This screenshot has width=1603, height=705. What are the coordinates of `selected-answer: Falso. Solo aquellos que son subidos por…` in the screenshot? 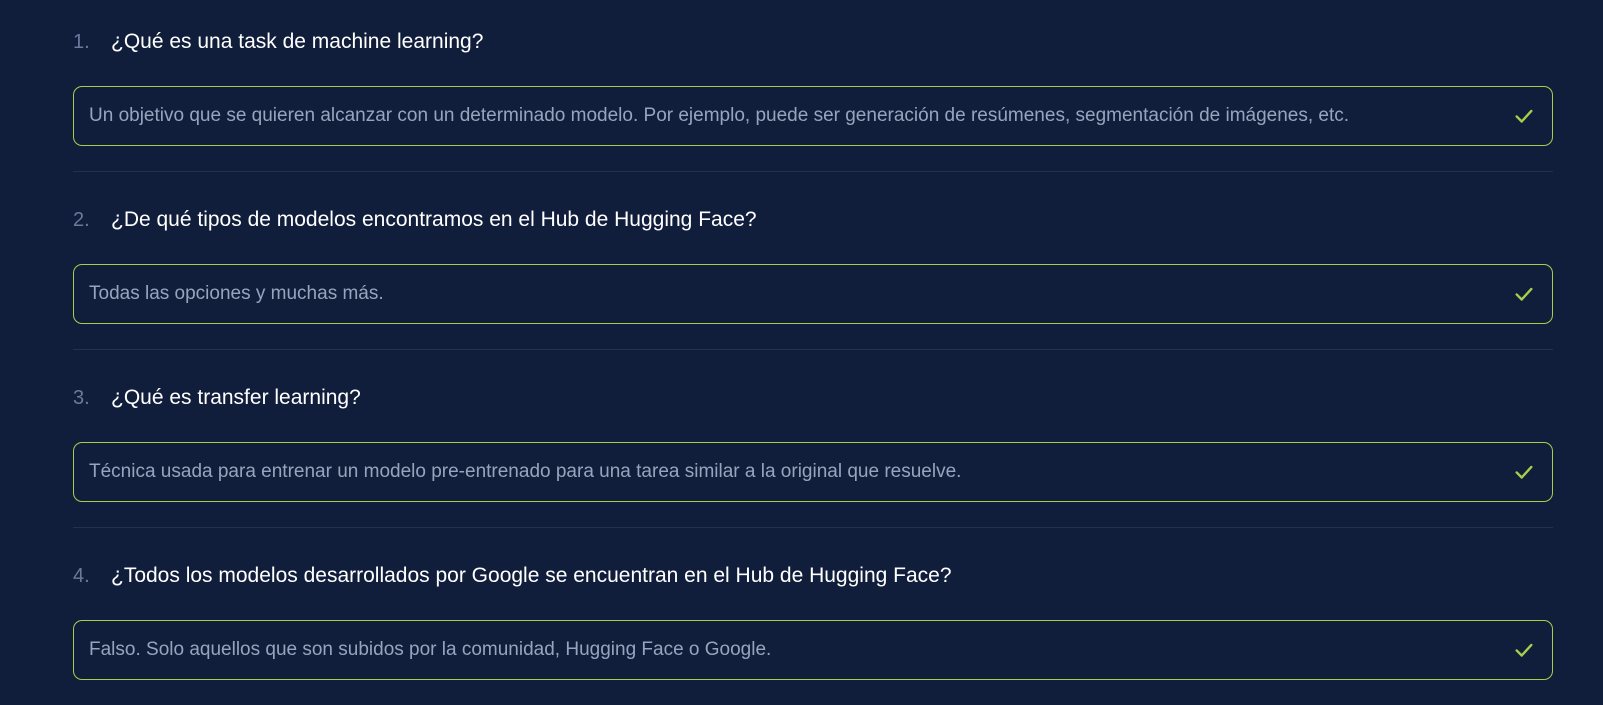 It's located at (813, 650).